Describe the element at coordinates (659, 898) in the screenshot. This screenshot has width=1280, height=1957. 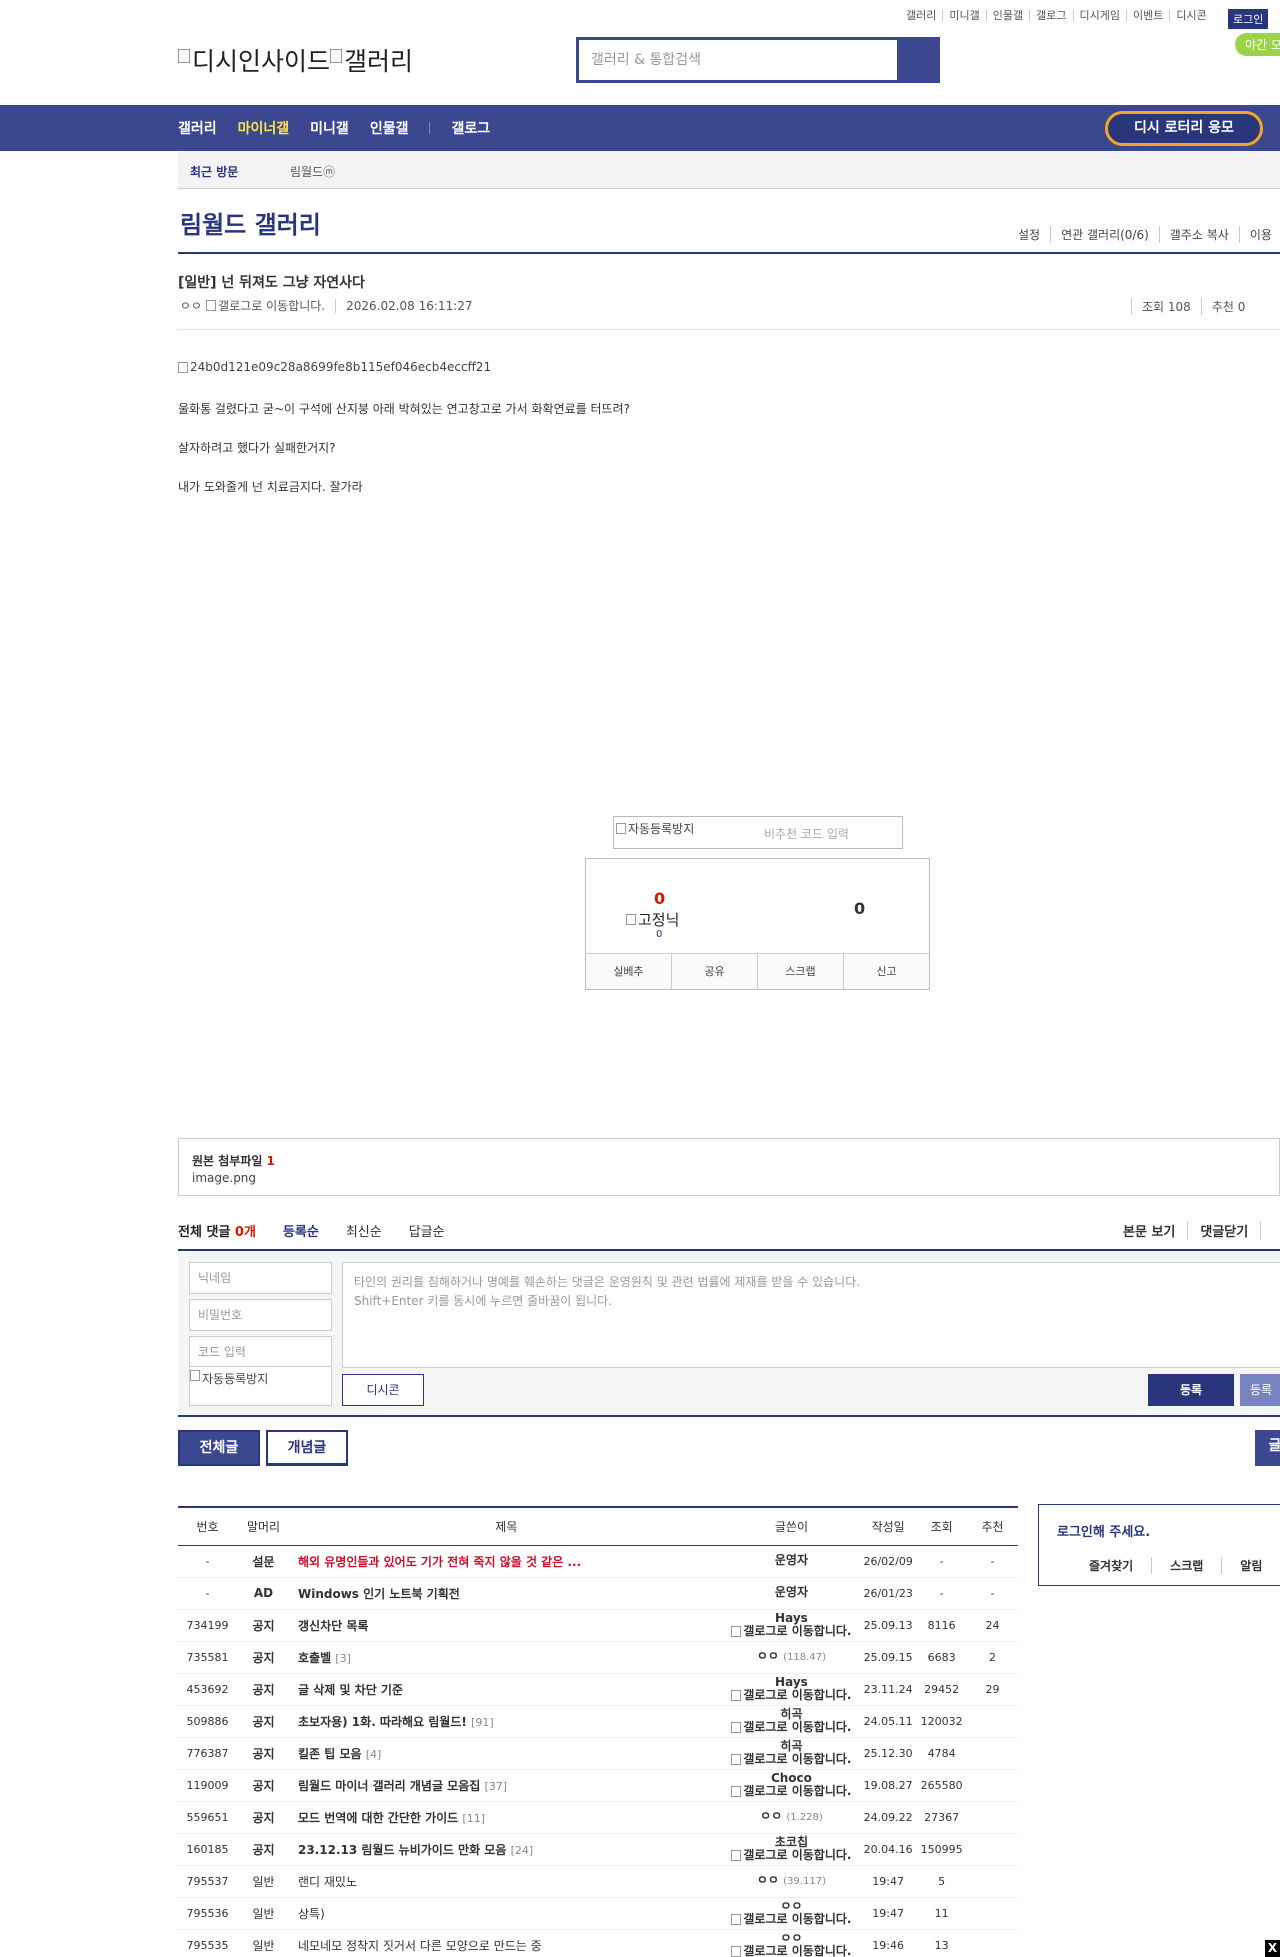
I see `upvote-count: 0` at that location.